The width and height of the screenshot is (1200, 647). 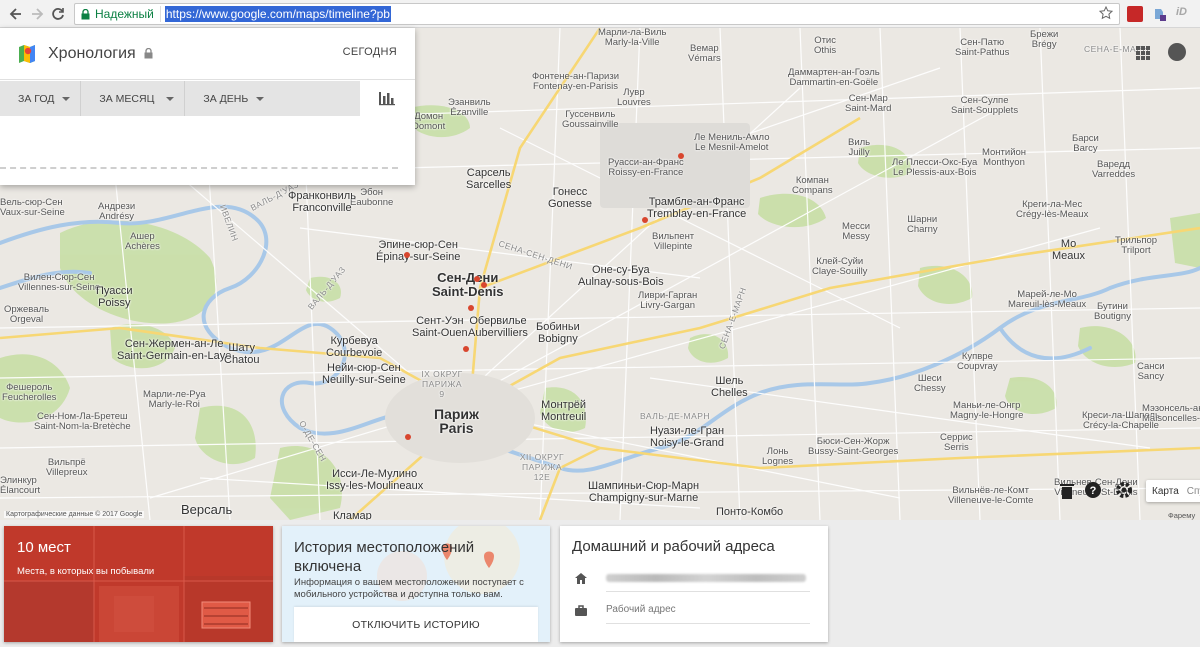 What do you see at coordinates (86, 571) in the screenshot?
I see `places-subtitle: Места, в которых вы побывали` at bounding box center [86, 571].